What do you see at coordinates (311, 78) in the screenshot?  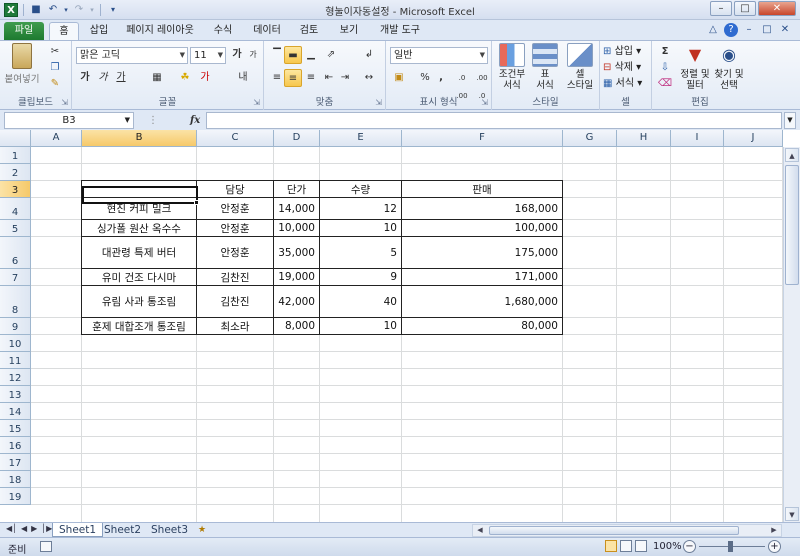 I see `align-right-icon: ≡` at bounding box center [311, 78].